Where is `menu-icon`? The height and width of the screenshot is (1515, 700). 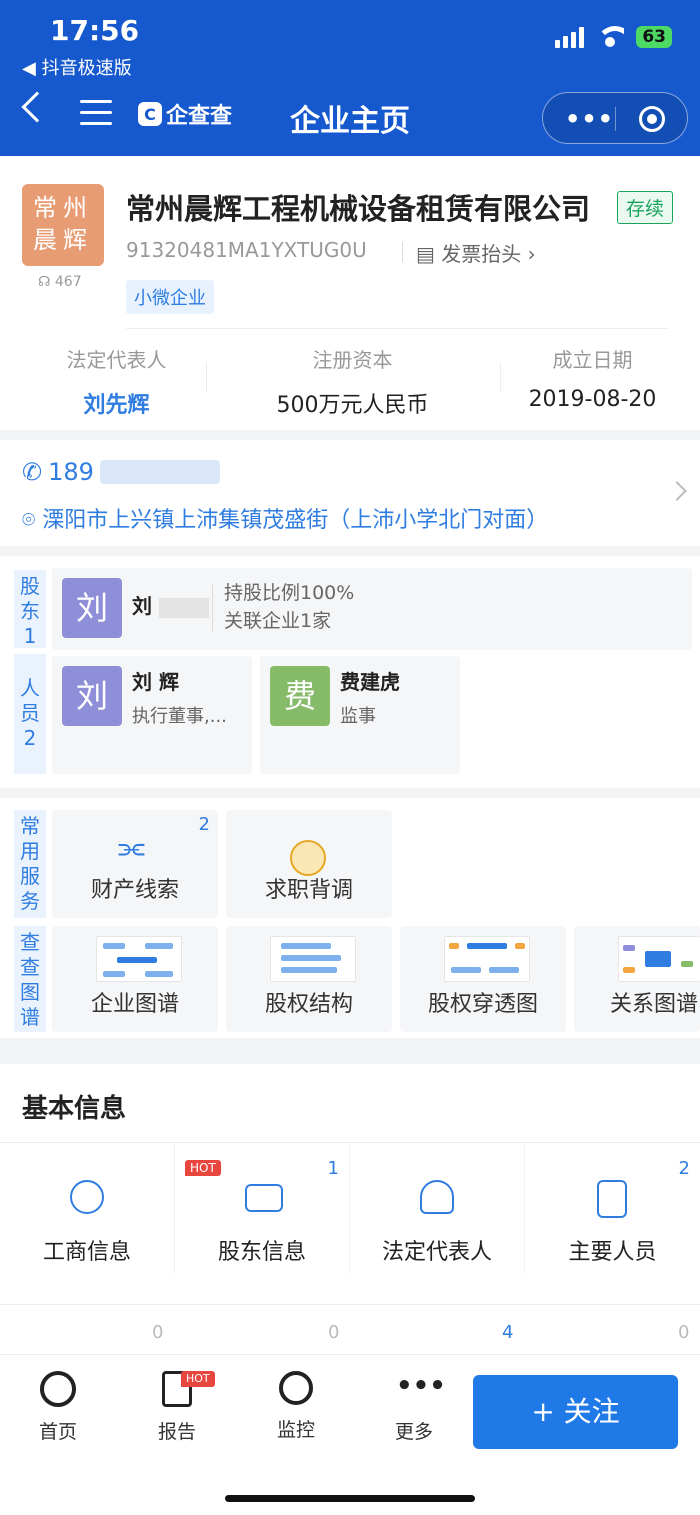 menu-icon is located at coordinates (96, 116).